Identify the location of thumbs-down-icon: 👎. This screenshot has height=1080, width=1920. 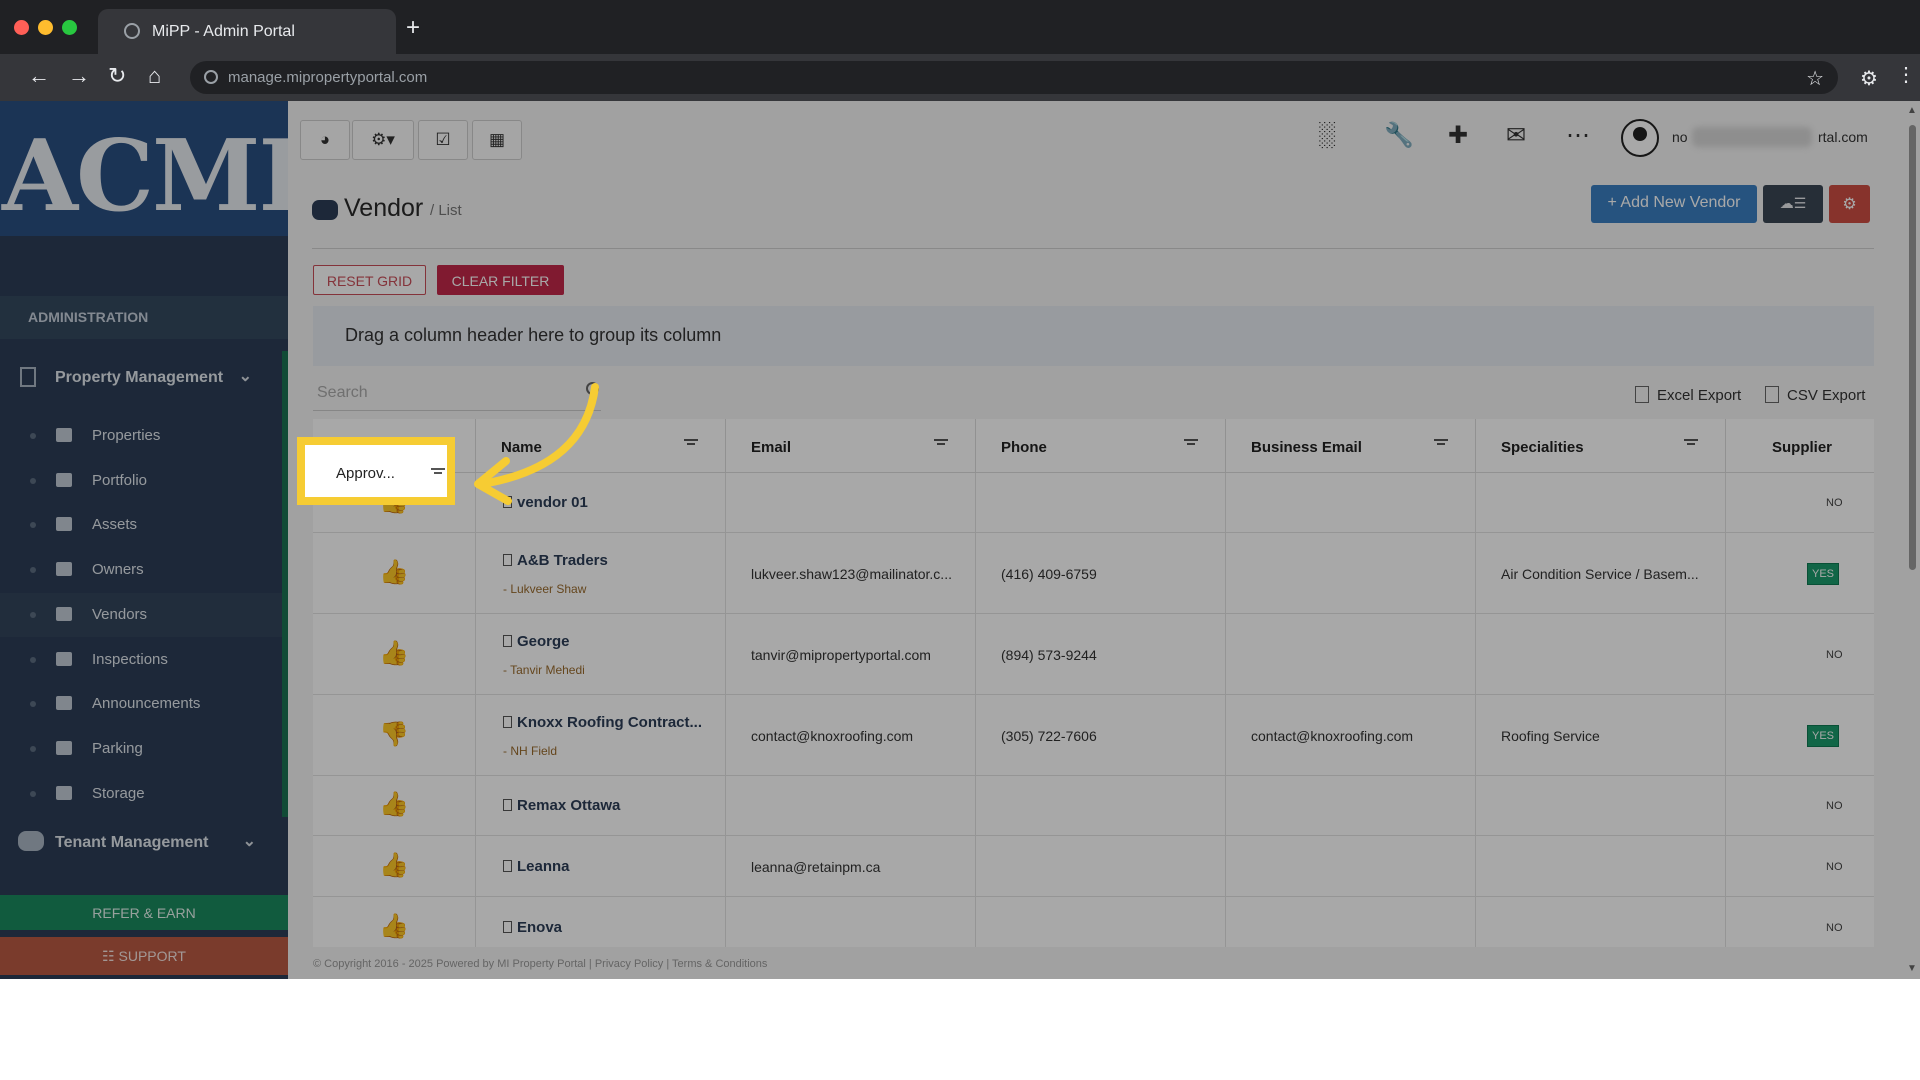
(394, 734).